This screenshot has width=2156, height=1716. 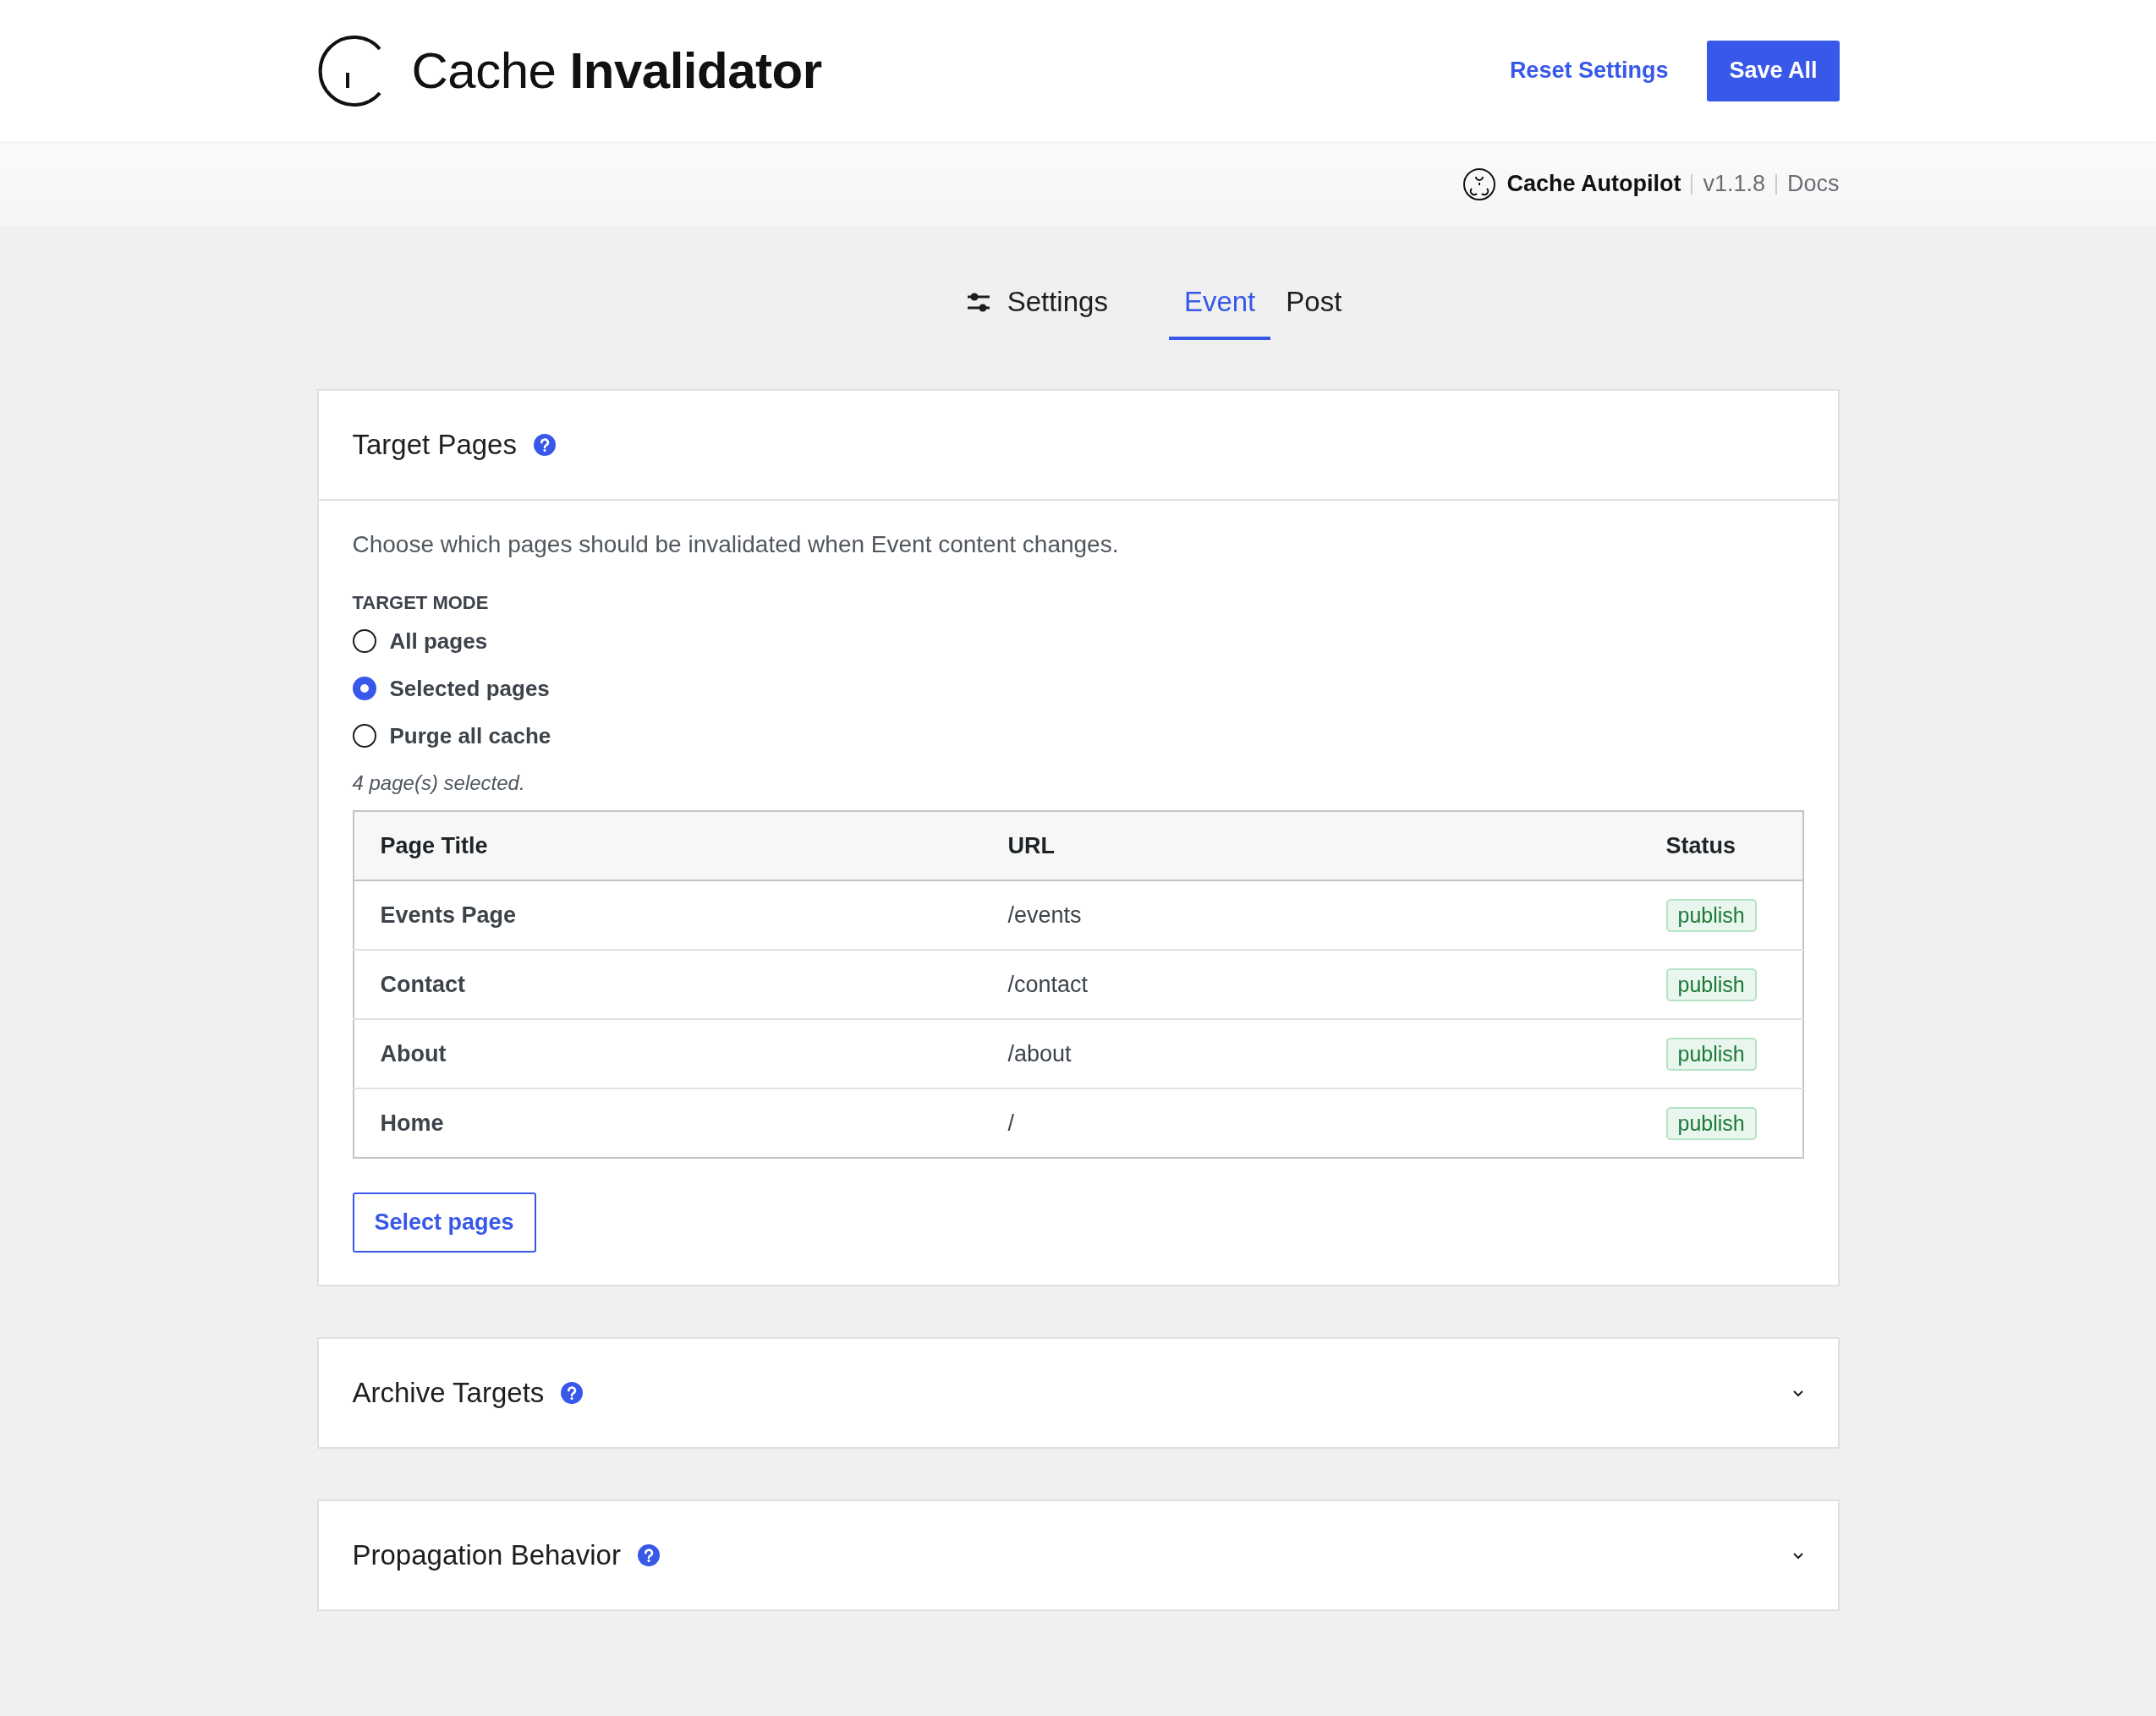 I want to click on table-cell: /contact, so click(x=1311, y=984).